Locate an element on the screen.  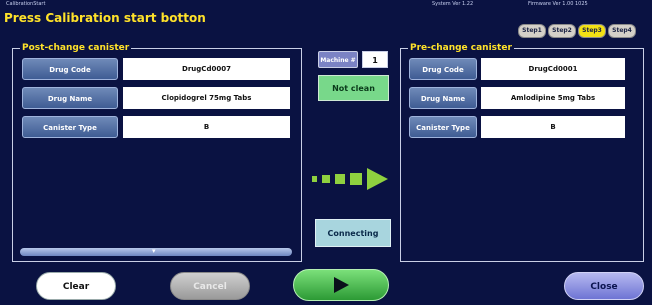
machine-number-value: 1 is located at coordinates (375, 59).